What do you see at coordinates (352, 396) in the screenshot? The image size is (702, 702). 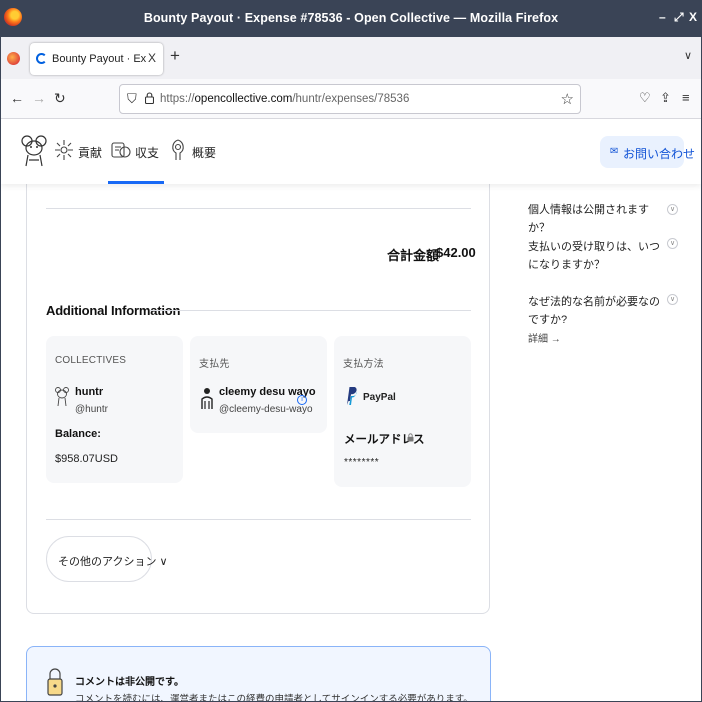 I see `paypal-logo-icon` at bounding box center [352, 396].